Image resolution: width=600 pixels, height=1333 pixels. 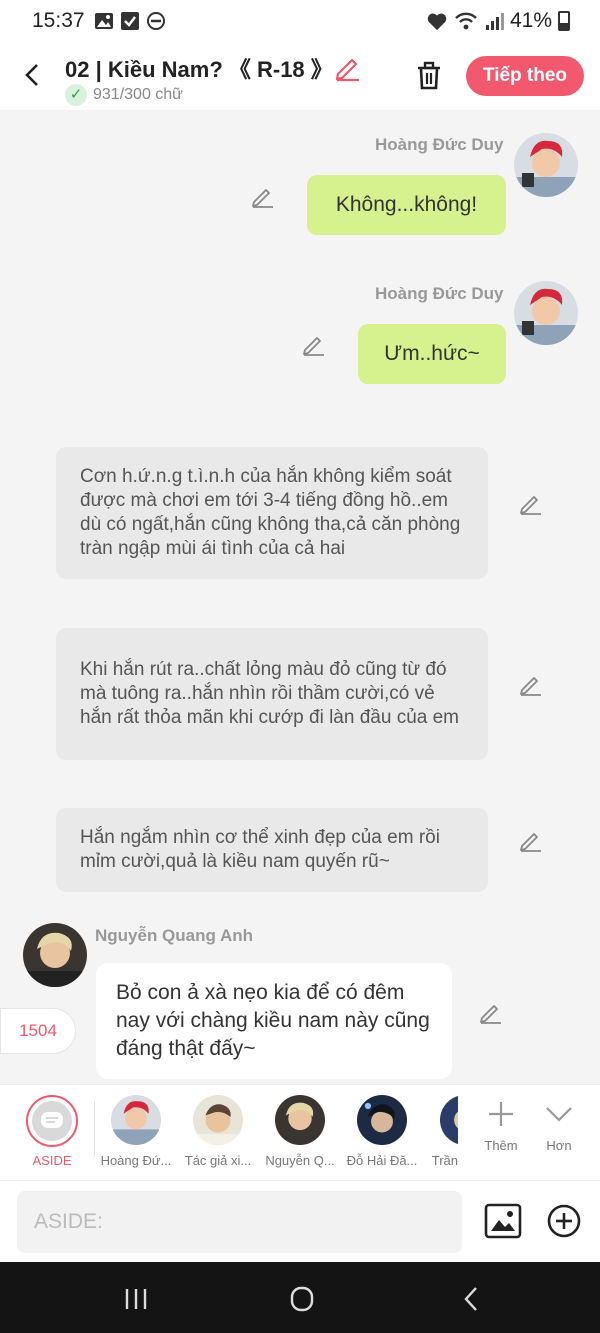 I want to click on system-nav-bar, so click(x=300, y=1297).